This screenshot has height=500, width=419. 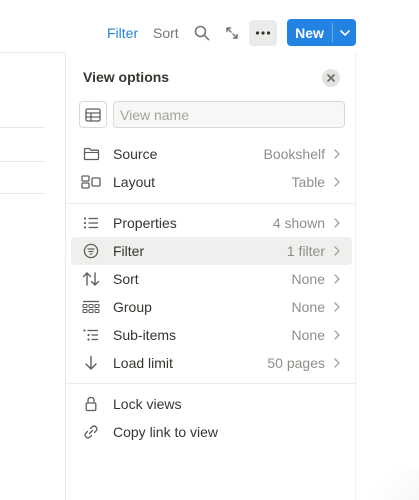 I want to click on option-layout: Layout Table, so click(x=211, y=182).